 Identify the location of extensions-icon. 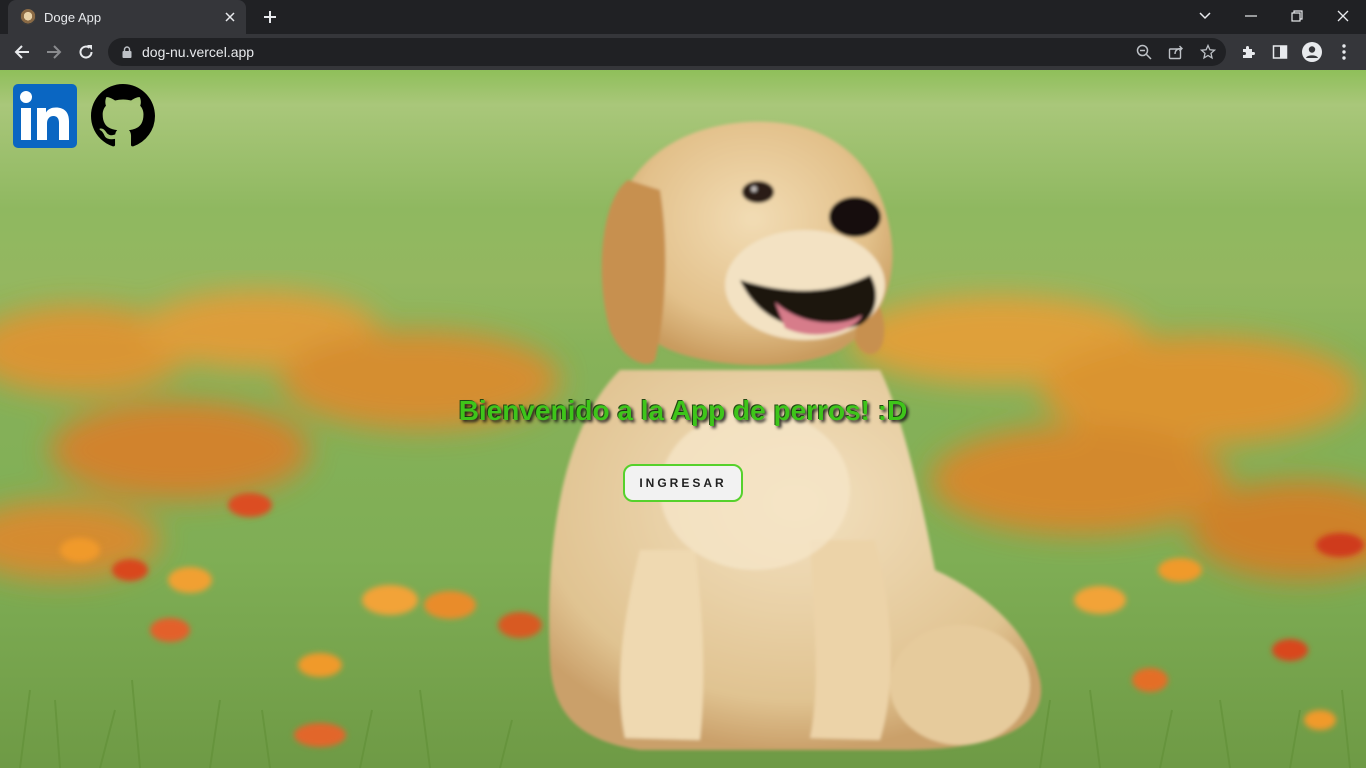
(1248, 52).